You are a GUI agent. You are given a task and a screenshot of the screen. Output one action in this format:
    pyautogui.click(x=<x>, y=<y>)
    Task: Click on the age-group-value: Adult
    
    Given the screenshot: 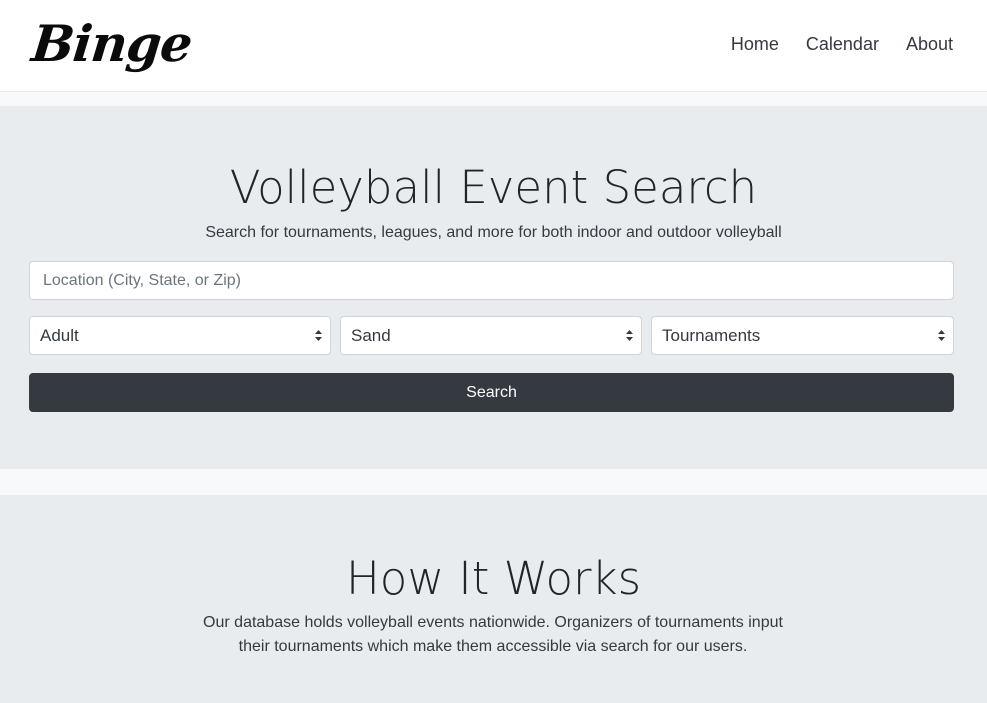 What is the action you would take?
    pyautogui.click(x=59, y=335)
    